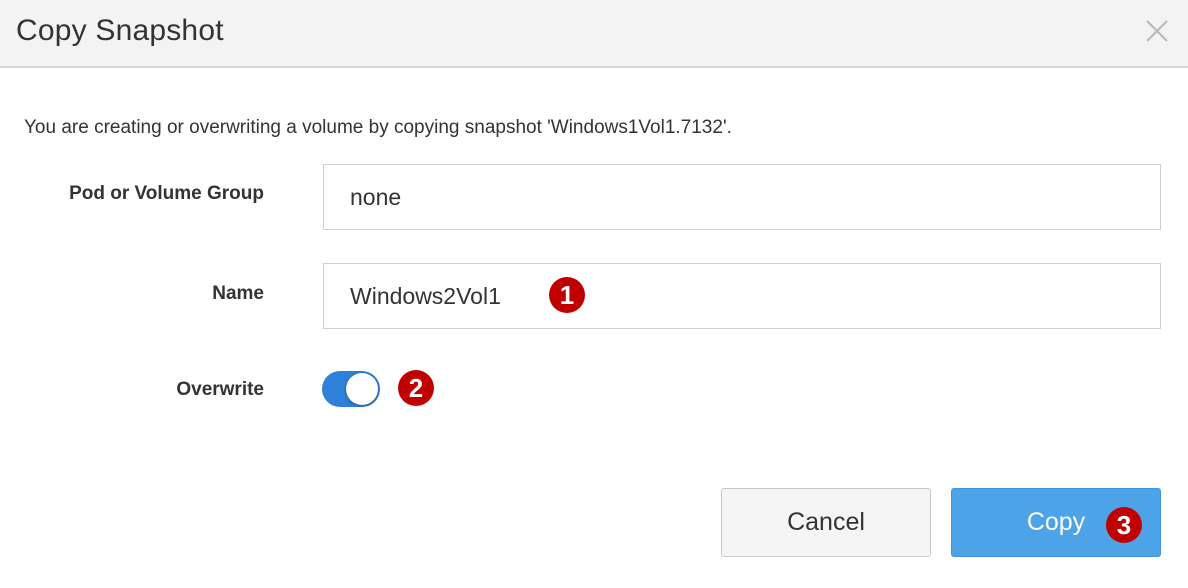 Image resolution: width=1188 pixels, height=588 pixels. I want to click on copy-button-label: Copy, so click(1056, 522).